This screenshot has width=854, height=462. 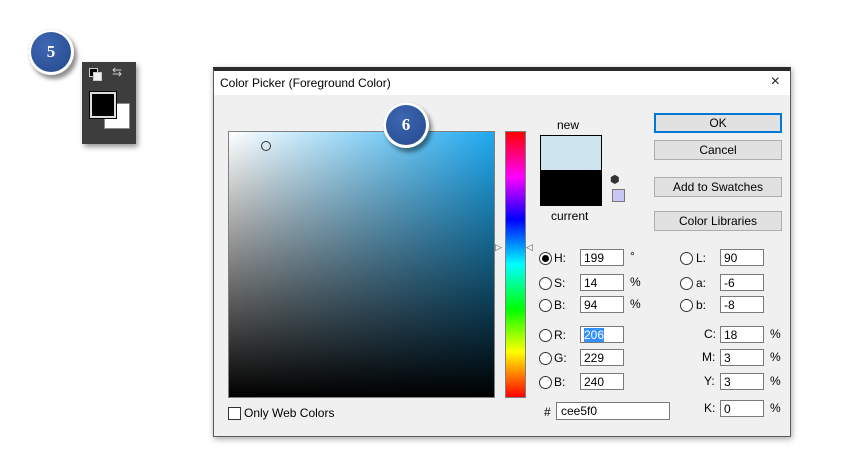 I want to click on lab-b-radio, so click(x=686, y=305).